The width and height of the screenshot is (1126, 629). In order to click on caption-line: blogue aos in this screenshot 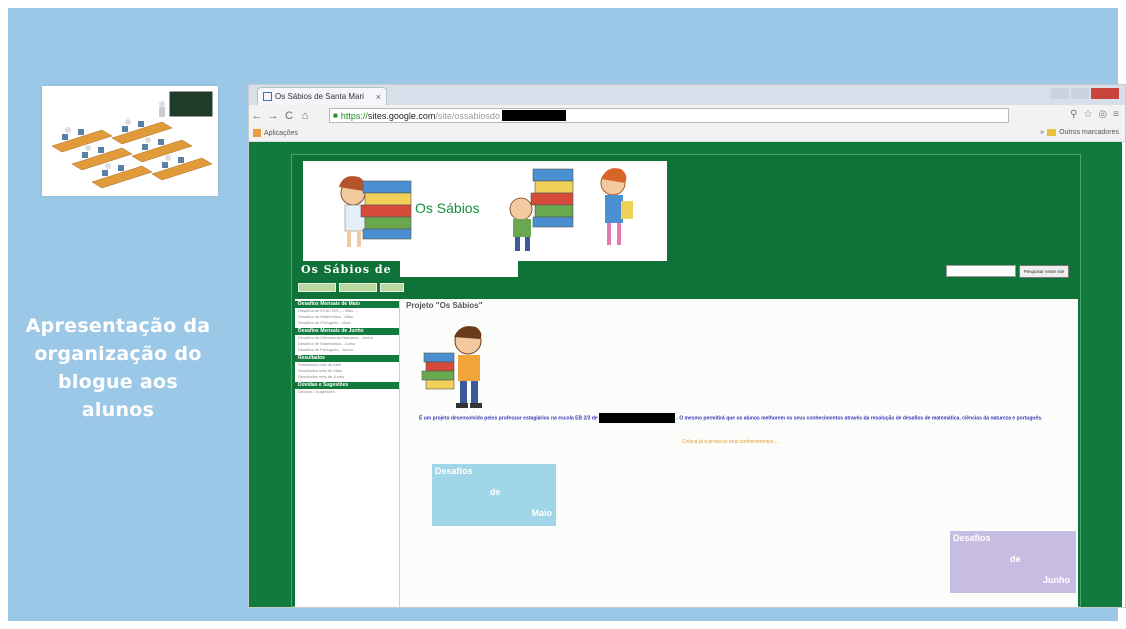, I will do `click(118, 382)`.